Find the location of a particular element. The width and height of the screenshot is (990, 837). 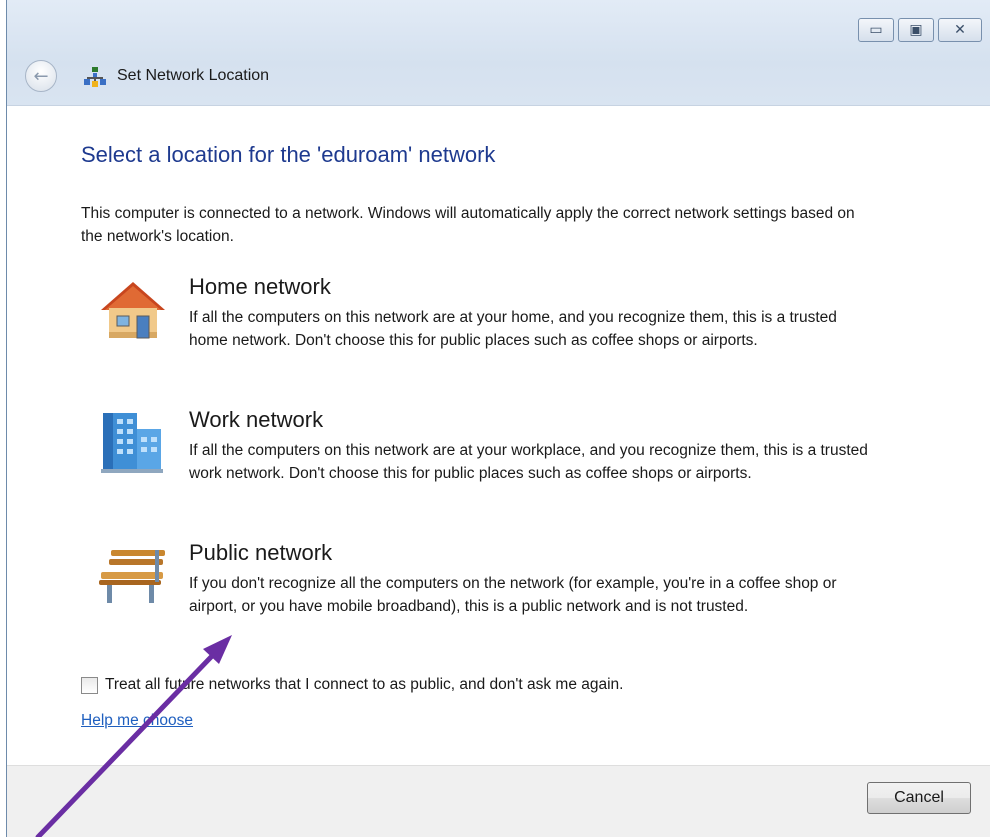

minimize-button: ▭ is located at coordinates (876, 30).